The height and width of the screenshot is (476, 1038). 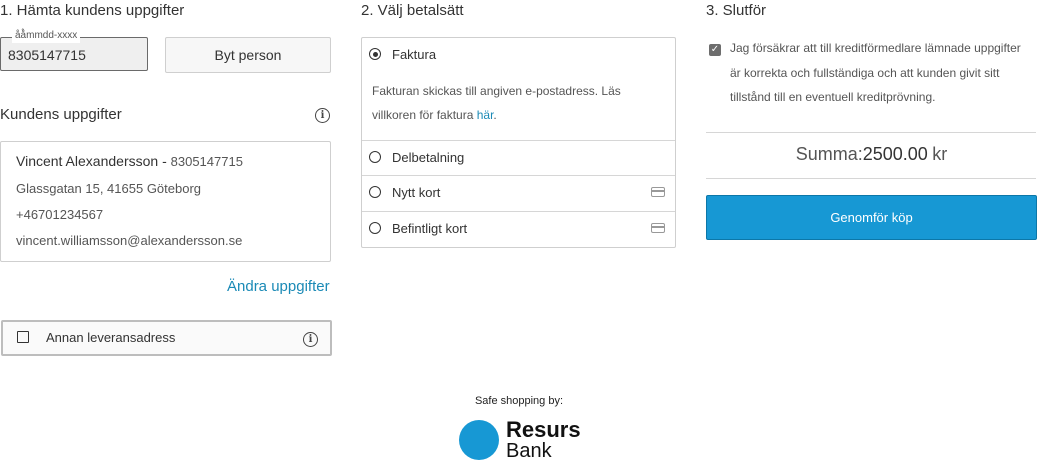 What do you see at coordinates (736, 10) in the screenshot?
I see `step3-heading: 3. Slutför` at bounding box center [736, 10].